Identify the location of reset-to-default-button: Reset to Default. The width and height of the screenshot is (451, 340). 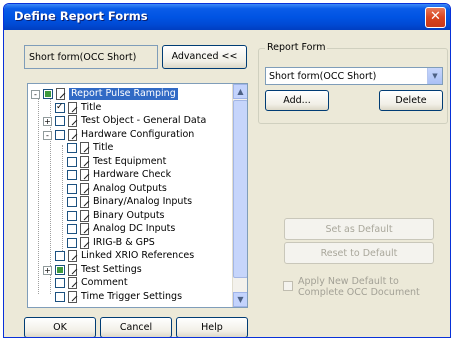
(359, 253).